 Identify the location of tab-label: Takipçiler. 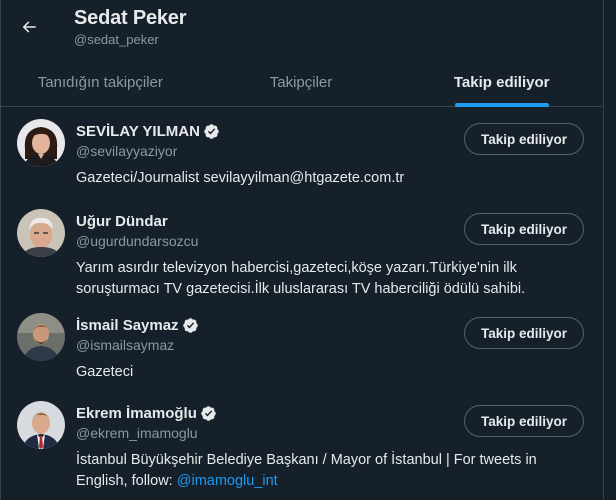
(301, 82).